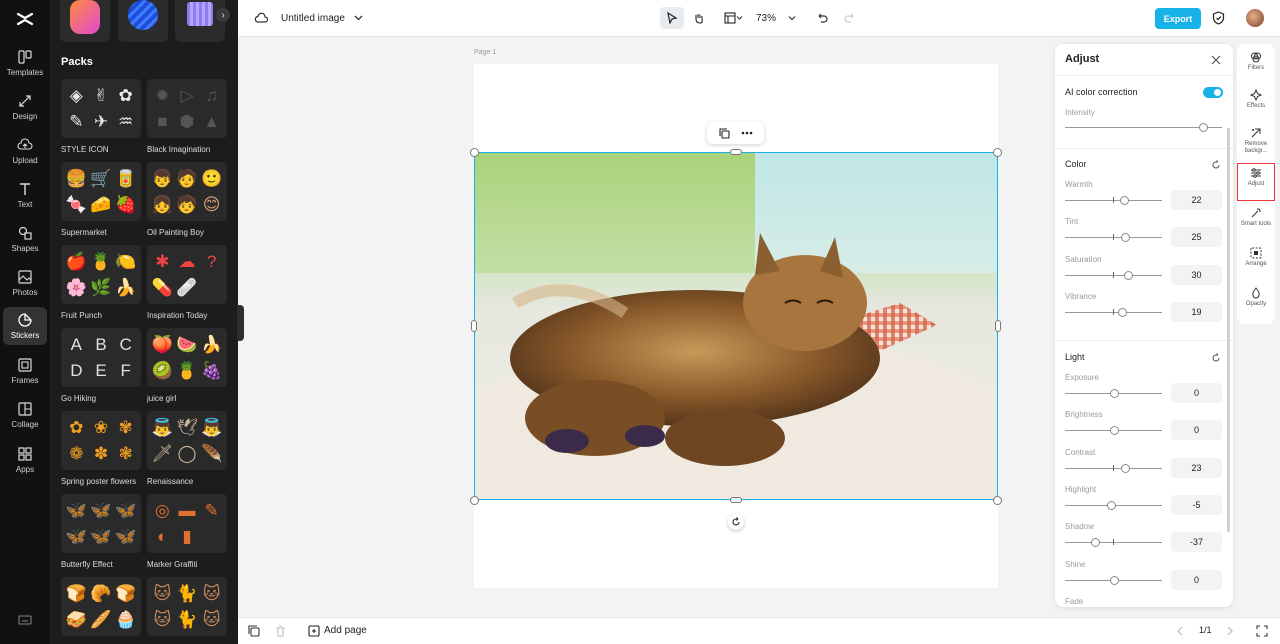  I want to click on reset-icon, so click(1216, 165).